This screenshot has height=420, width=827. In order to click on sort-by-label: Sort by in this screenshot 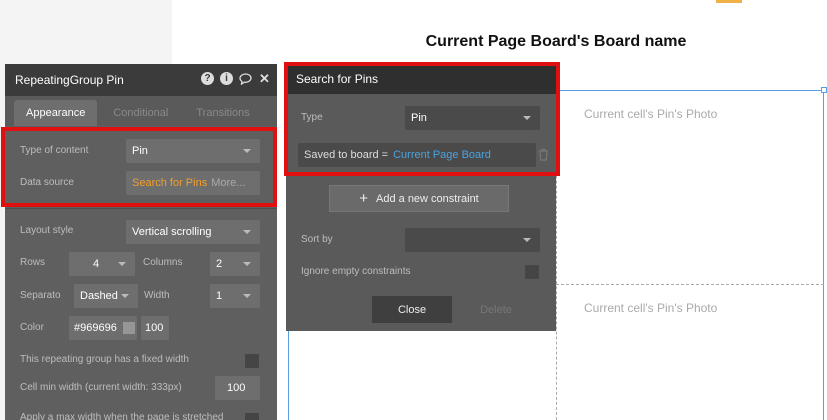, I will do `click(317, 239)`.